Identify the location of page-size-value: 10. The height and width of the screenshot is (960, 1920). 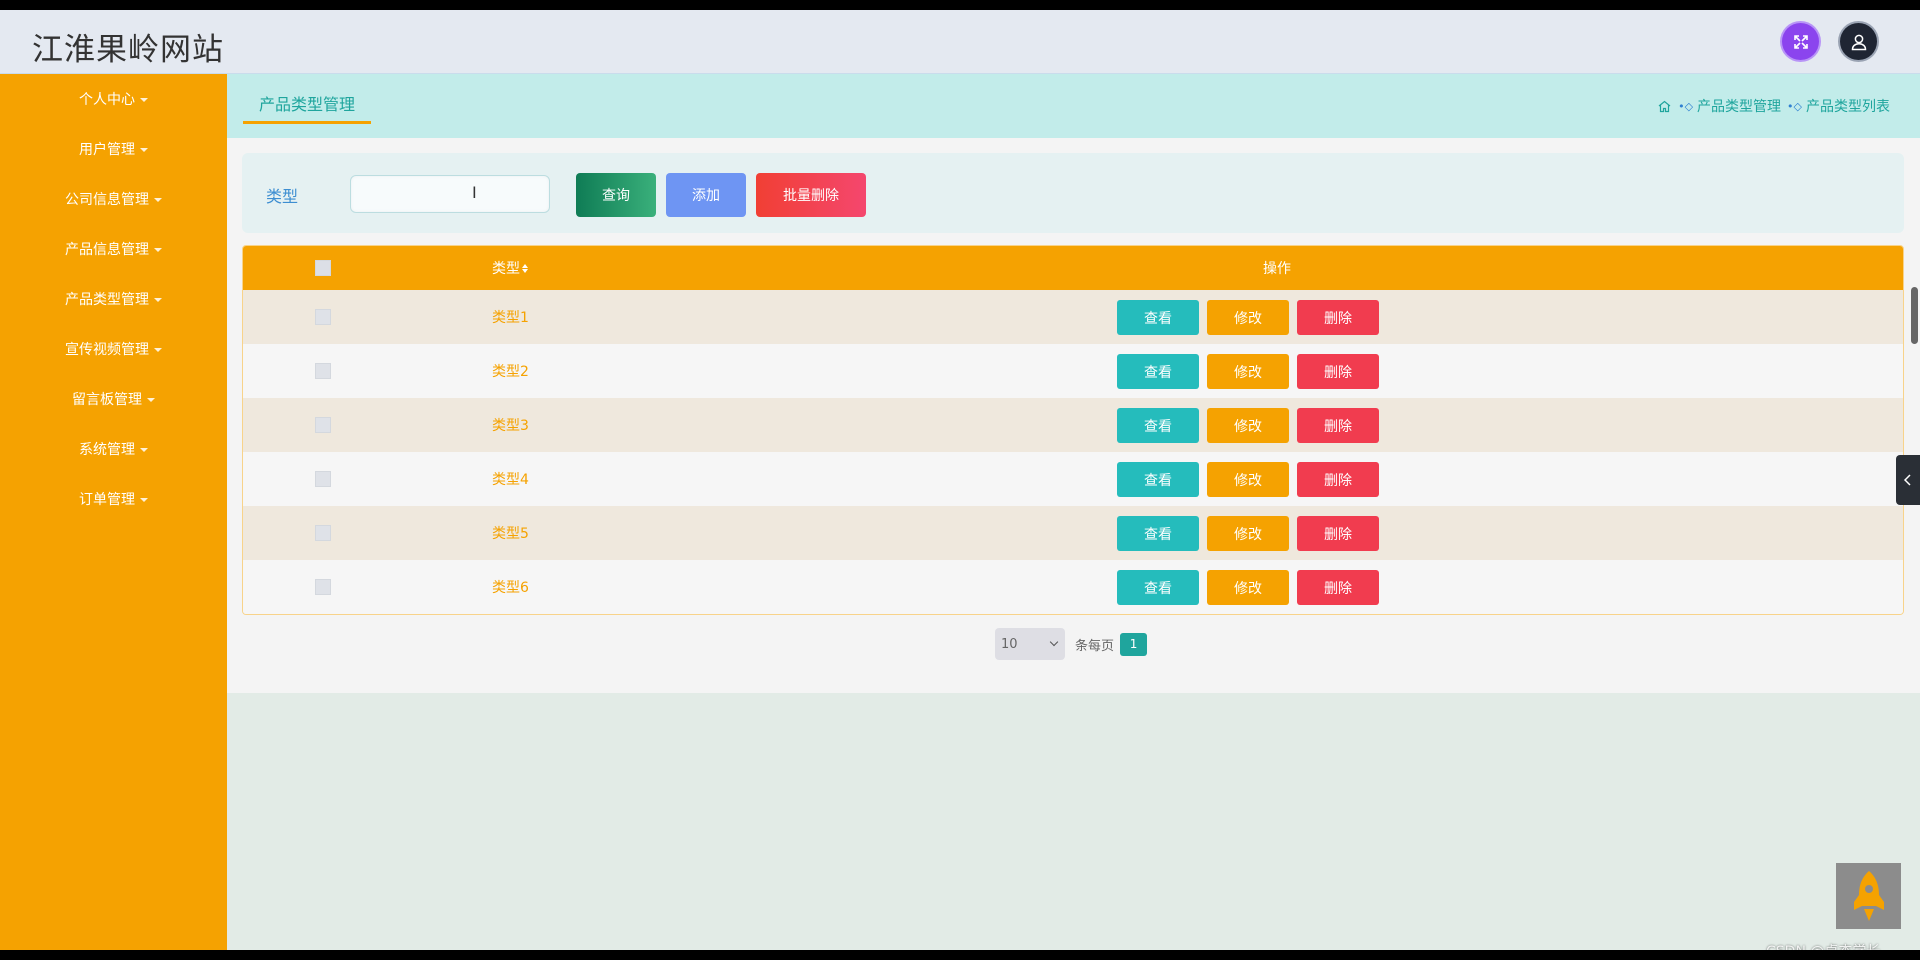
(1009, 644).